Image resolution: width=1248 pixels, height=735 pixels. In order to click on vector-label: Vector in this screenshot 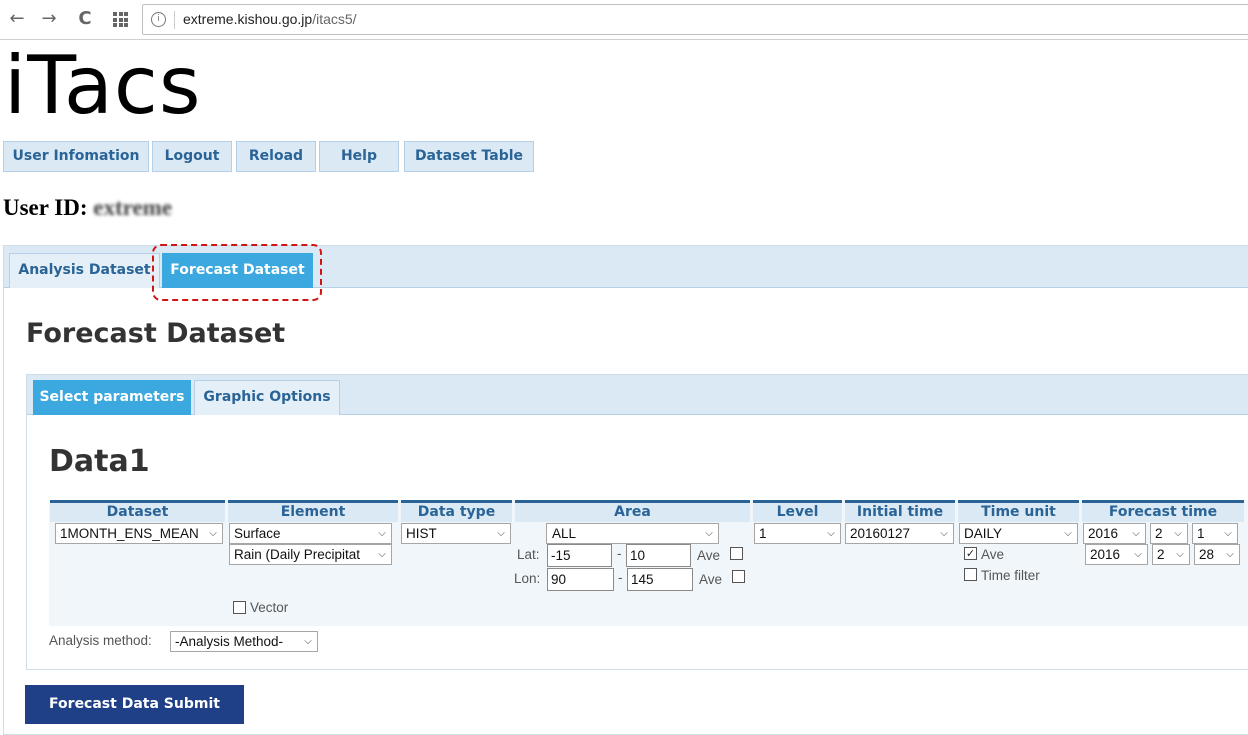, I will do `click(269, 607)`.